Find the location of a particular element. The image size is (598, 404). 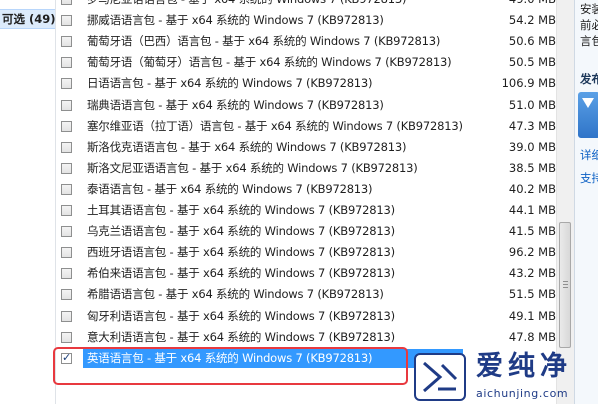

update-size: 49.1 MB is located at coordinates (532, 315).